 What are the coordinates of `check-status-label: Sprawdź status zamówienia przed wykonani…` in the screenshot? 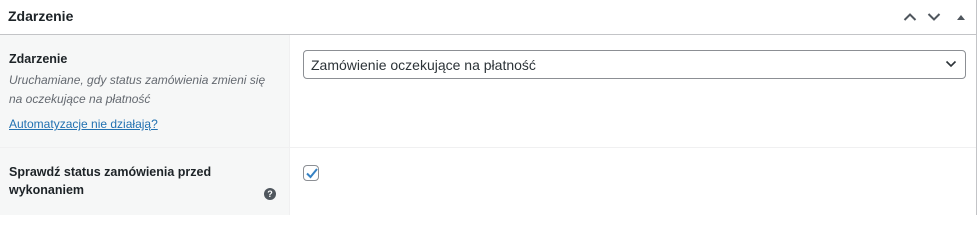 It's located at (110, 181).